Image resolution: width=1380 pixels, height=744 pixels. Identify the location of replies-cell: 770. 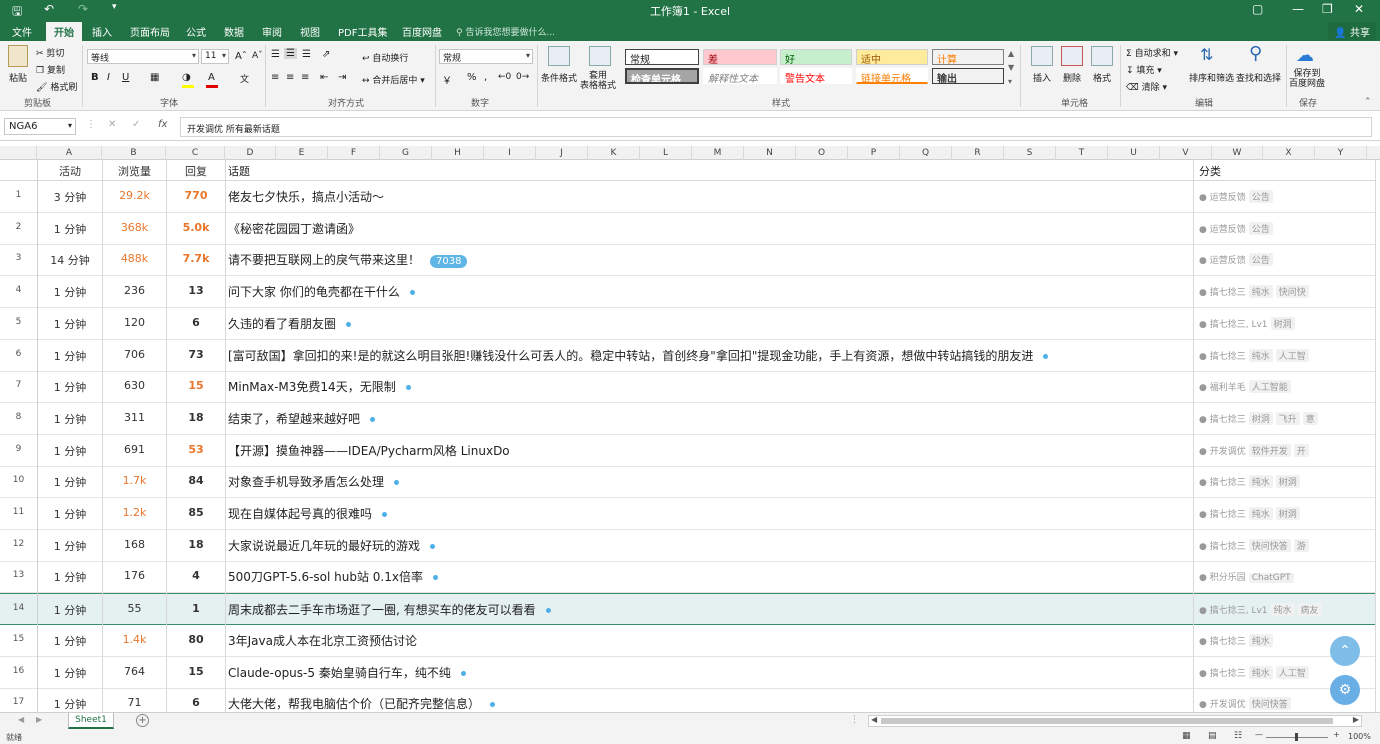
(196, 195).